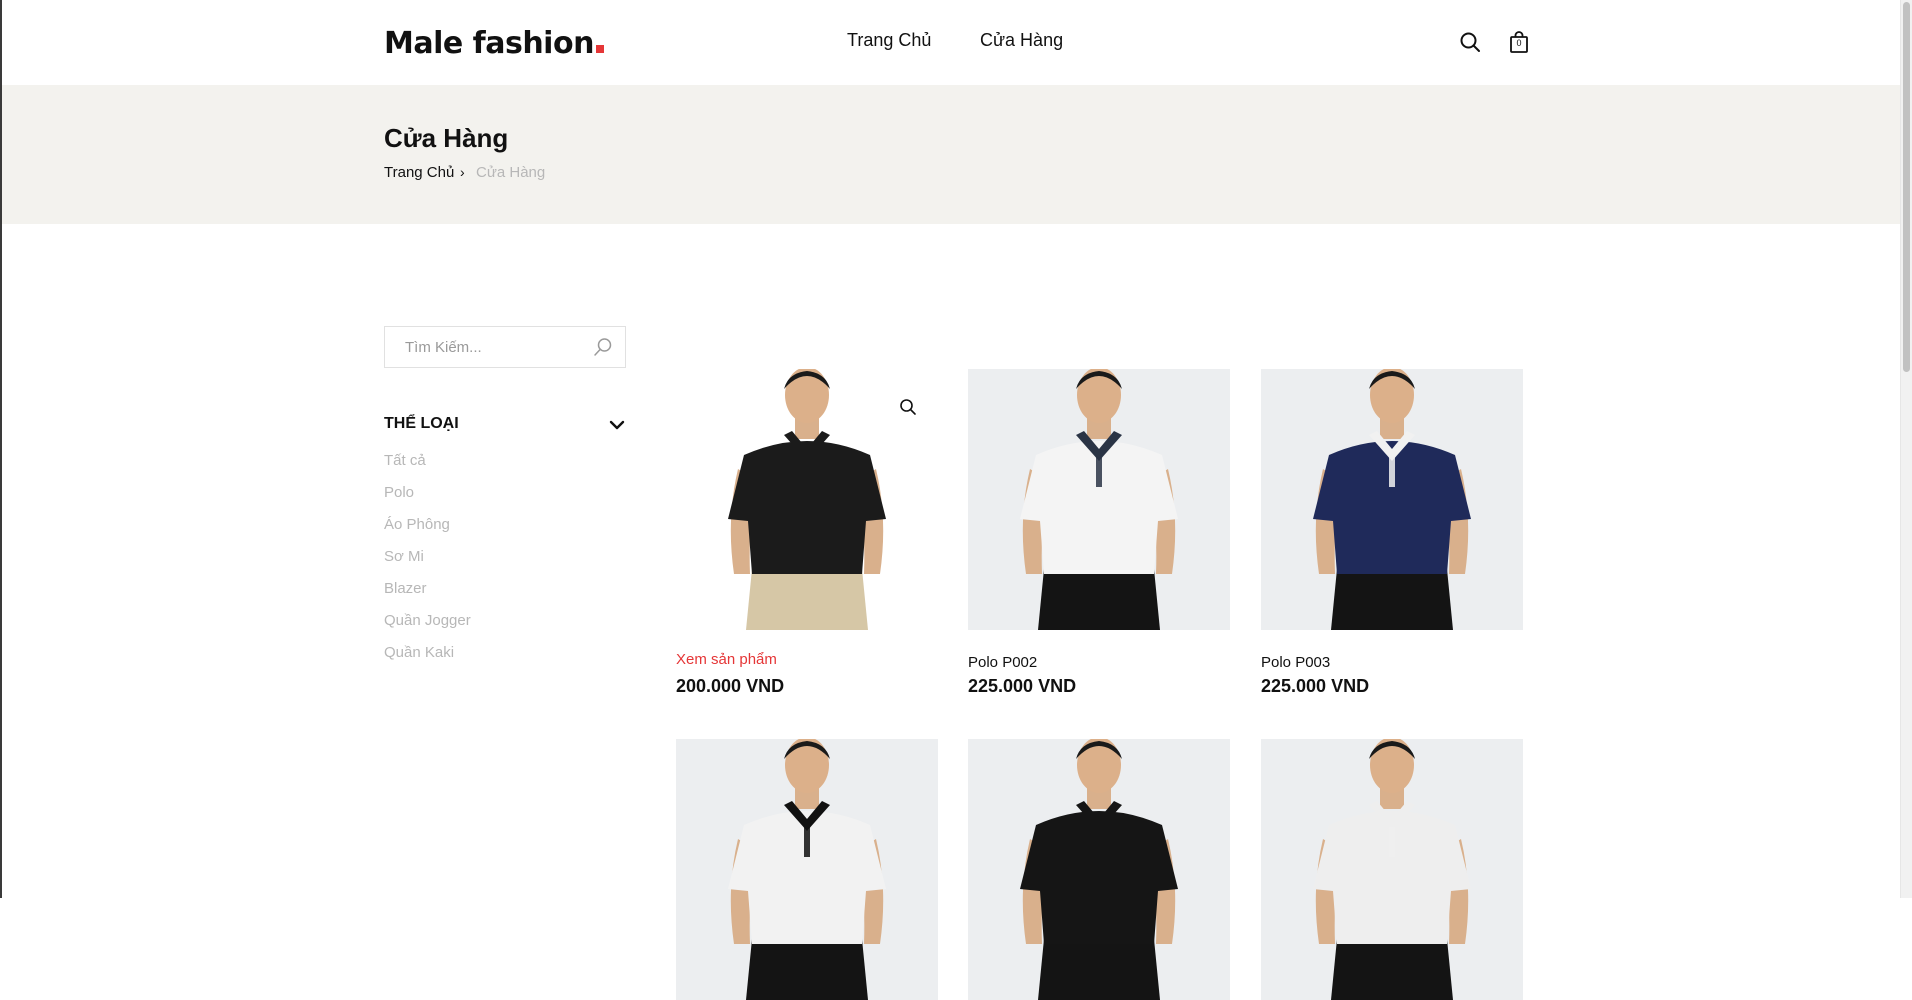 Image resolution: width=1912 pixels, height=1000 pixels. I want to click on shopping-bag-icon: 0, so click(1519, 42).